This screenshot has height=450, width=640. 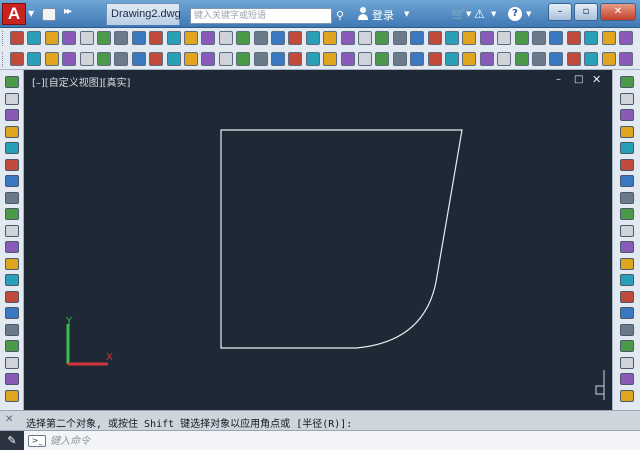 What do you see at coordinates (618, 12) in the screenshot?
I see `close-button: ✕` at bounding box center [618, 12].